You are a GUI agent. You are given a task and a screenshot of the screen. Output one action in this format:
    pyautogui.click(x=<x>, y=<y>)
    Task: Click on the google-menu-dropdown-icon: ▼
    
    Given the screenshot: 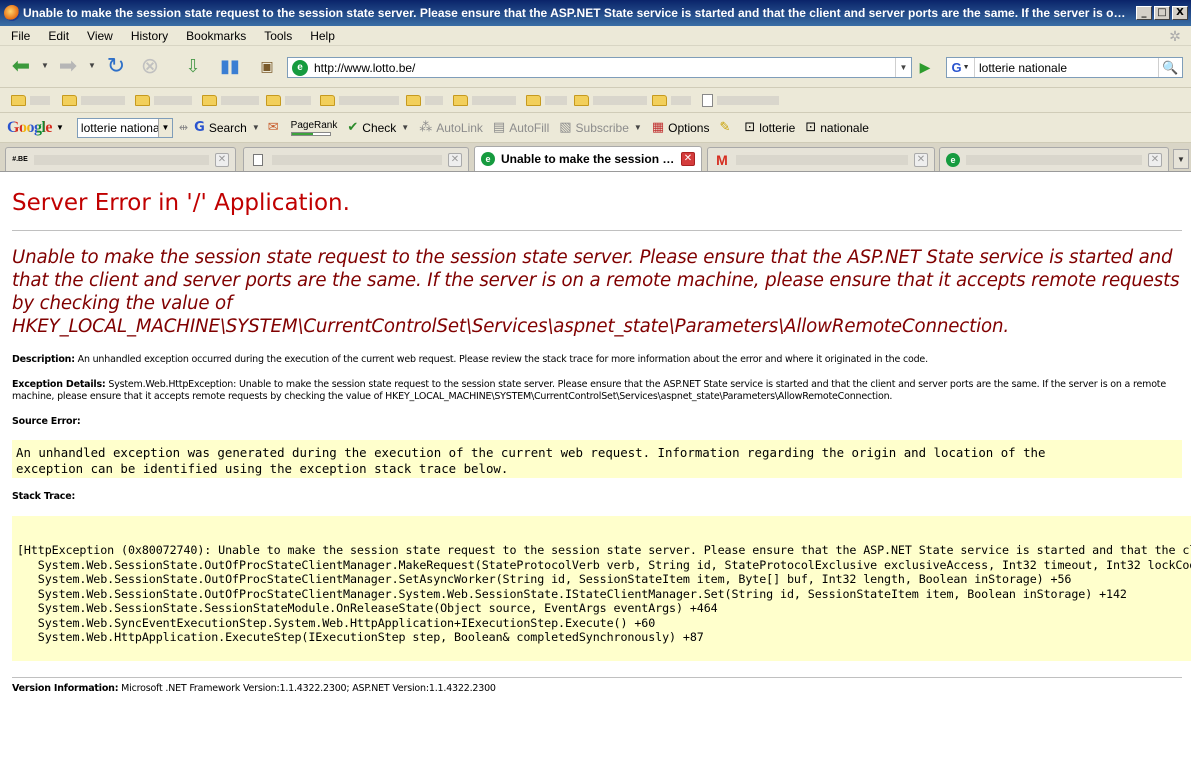 What is the action you would take?
    pyautogui.click(x=60, y=127)
    